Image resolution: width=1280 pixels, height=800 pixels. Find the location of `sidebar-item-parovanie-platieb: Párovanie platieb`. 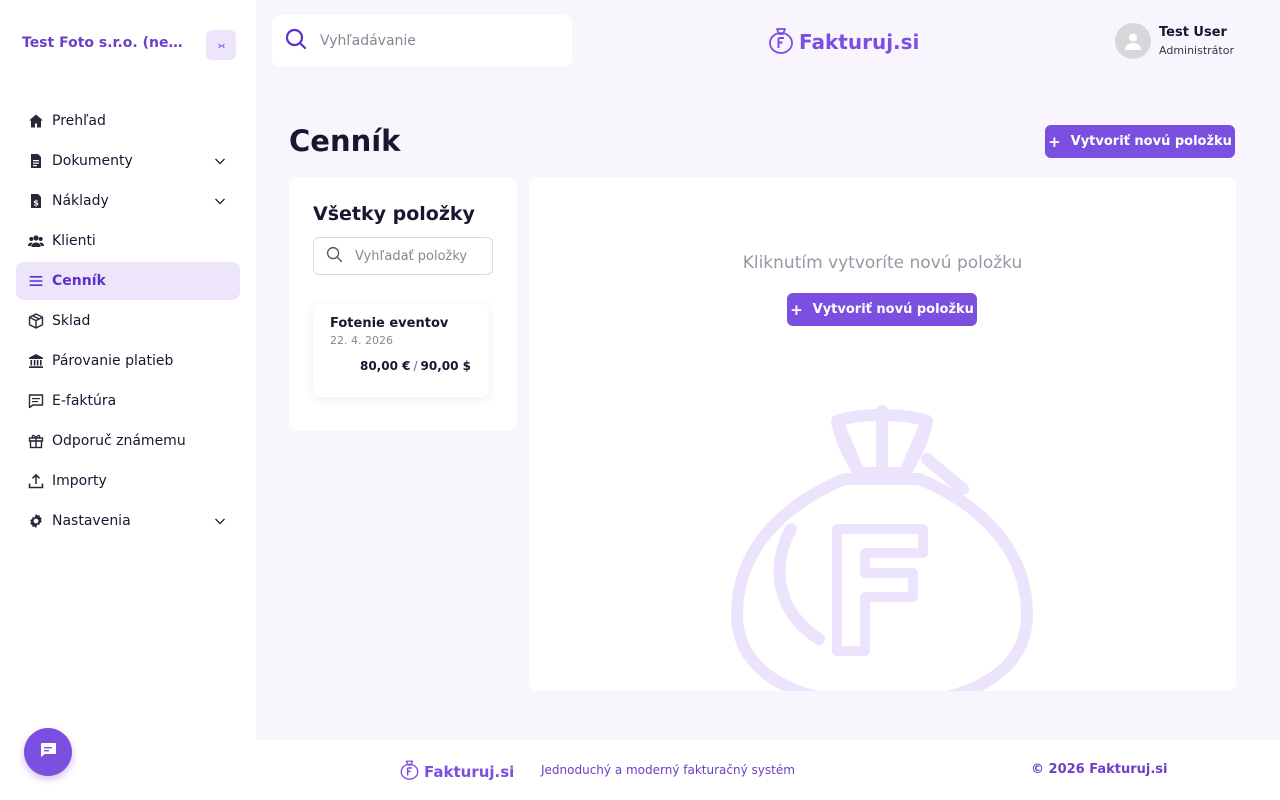

sidebar-item-parovanie-platieb: Párovanie platieb is located at coordinates (128, 361).